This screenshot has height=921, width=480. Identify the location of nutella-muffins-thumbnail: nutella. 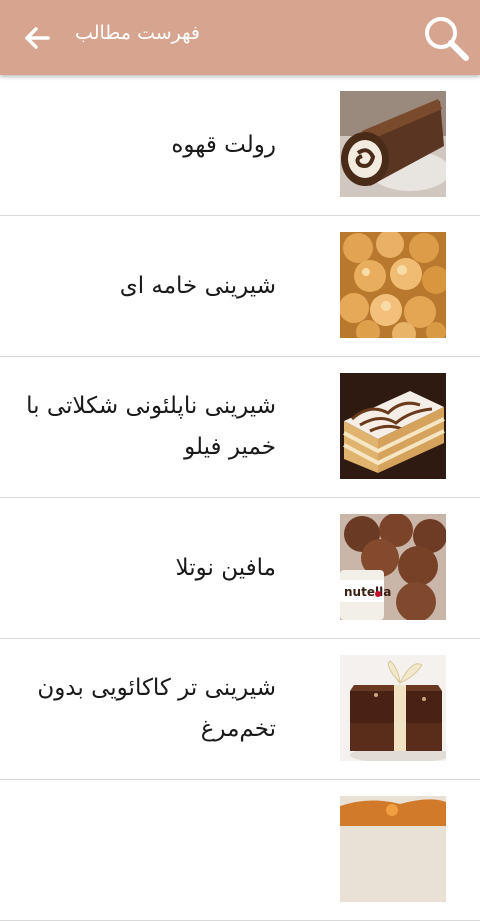
(393, 567).